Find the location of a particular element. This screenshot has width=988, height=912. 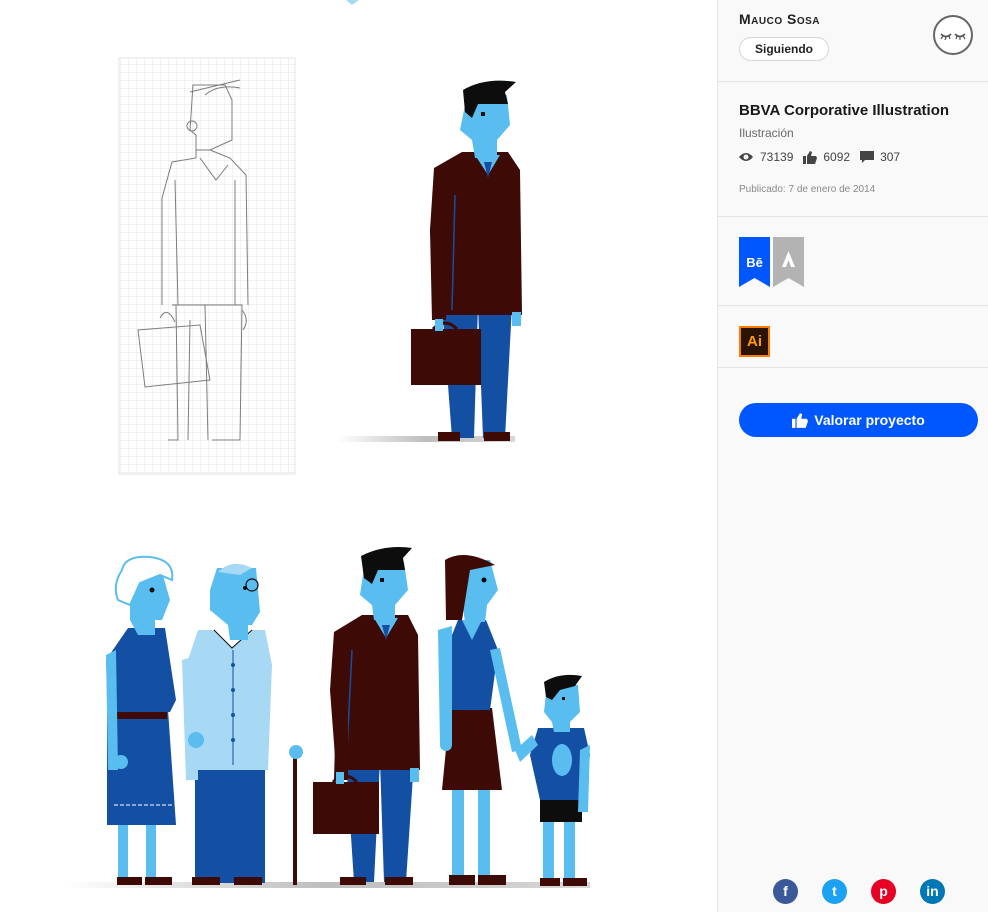

project-title: BBVA Corporative Illustration is located at coordinates (844, 110).